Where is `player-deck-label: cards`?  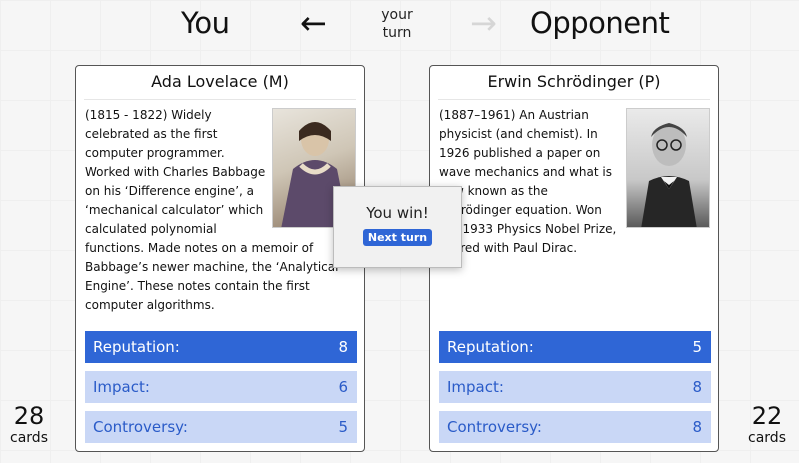
player-deck-label: cards is located at coordinates (29, 438).